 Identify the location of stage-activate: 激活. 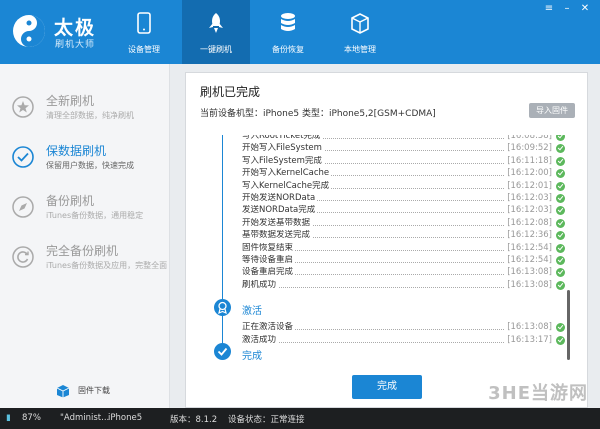
(252, 311).